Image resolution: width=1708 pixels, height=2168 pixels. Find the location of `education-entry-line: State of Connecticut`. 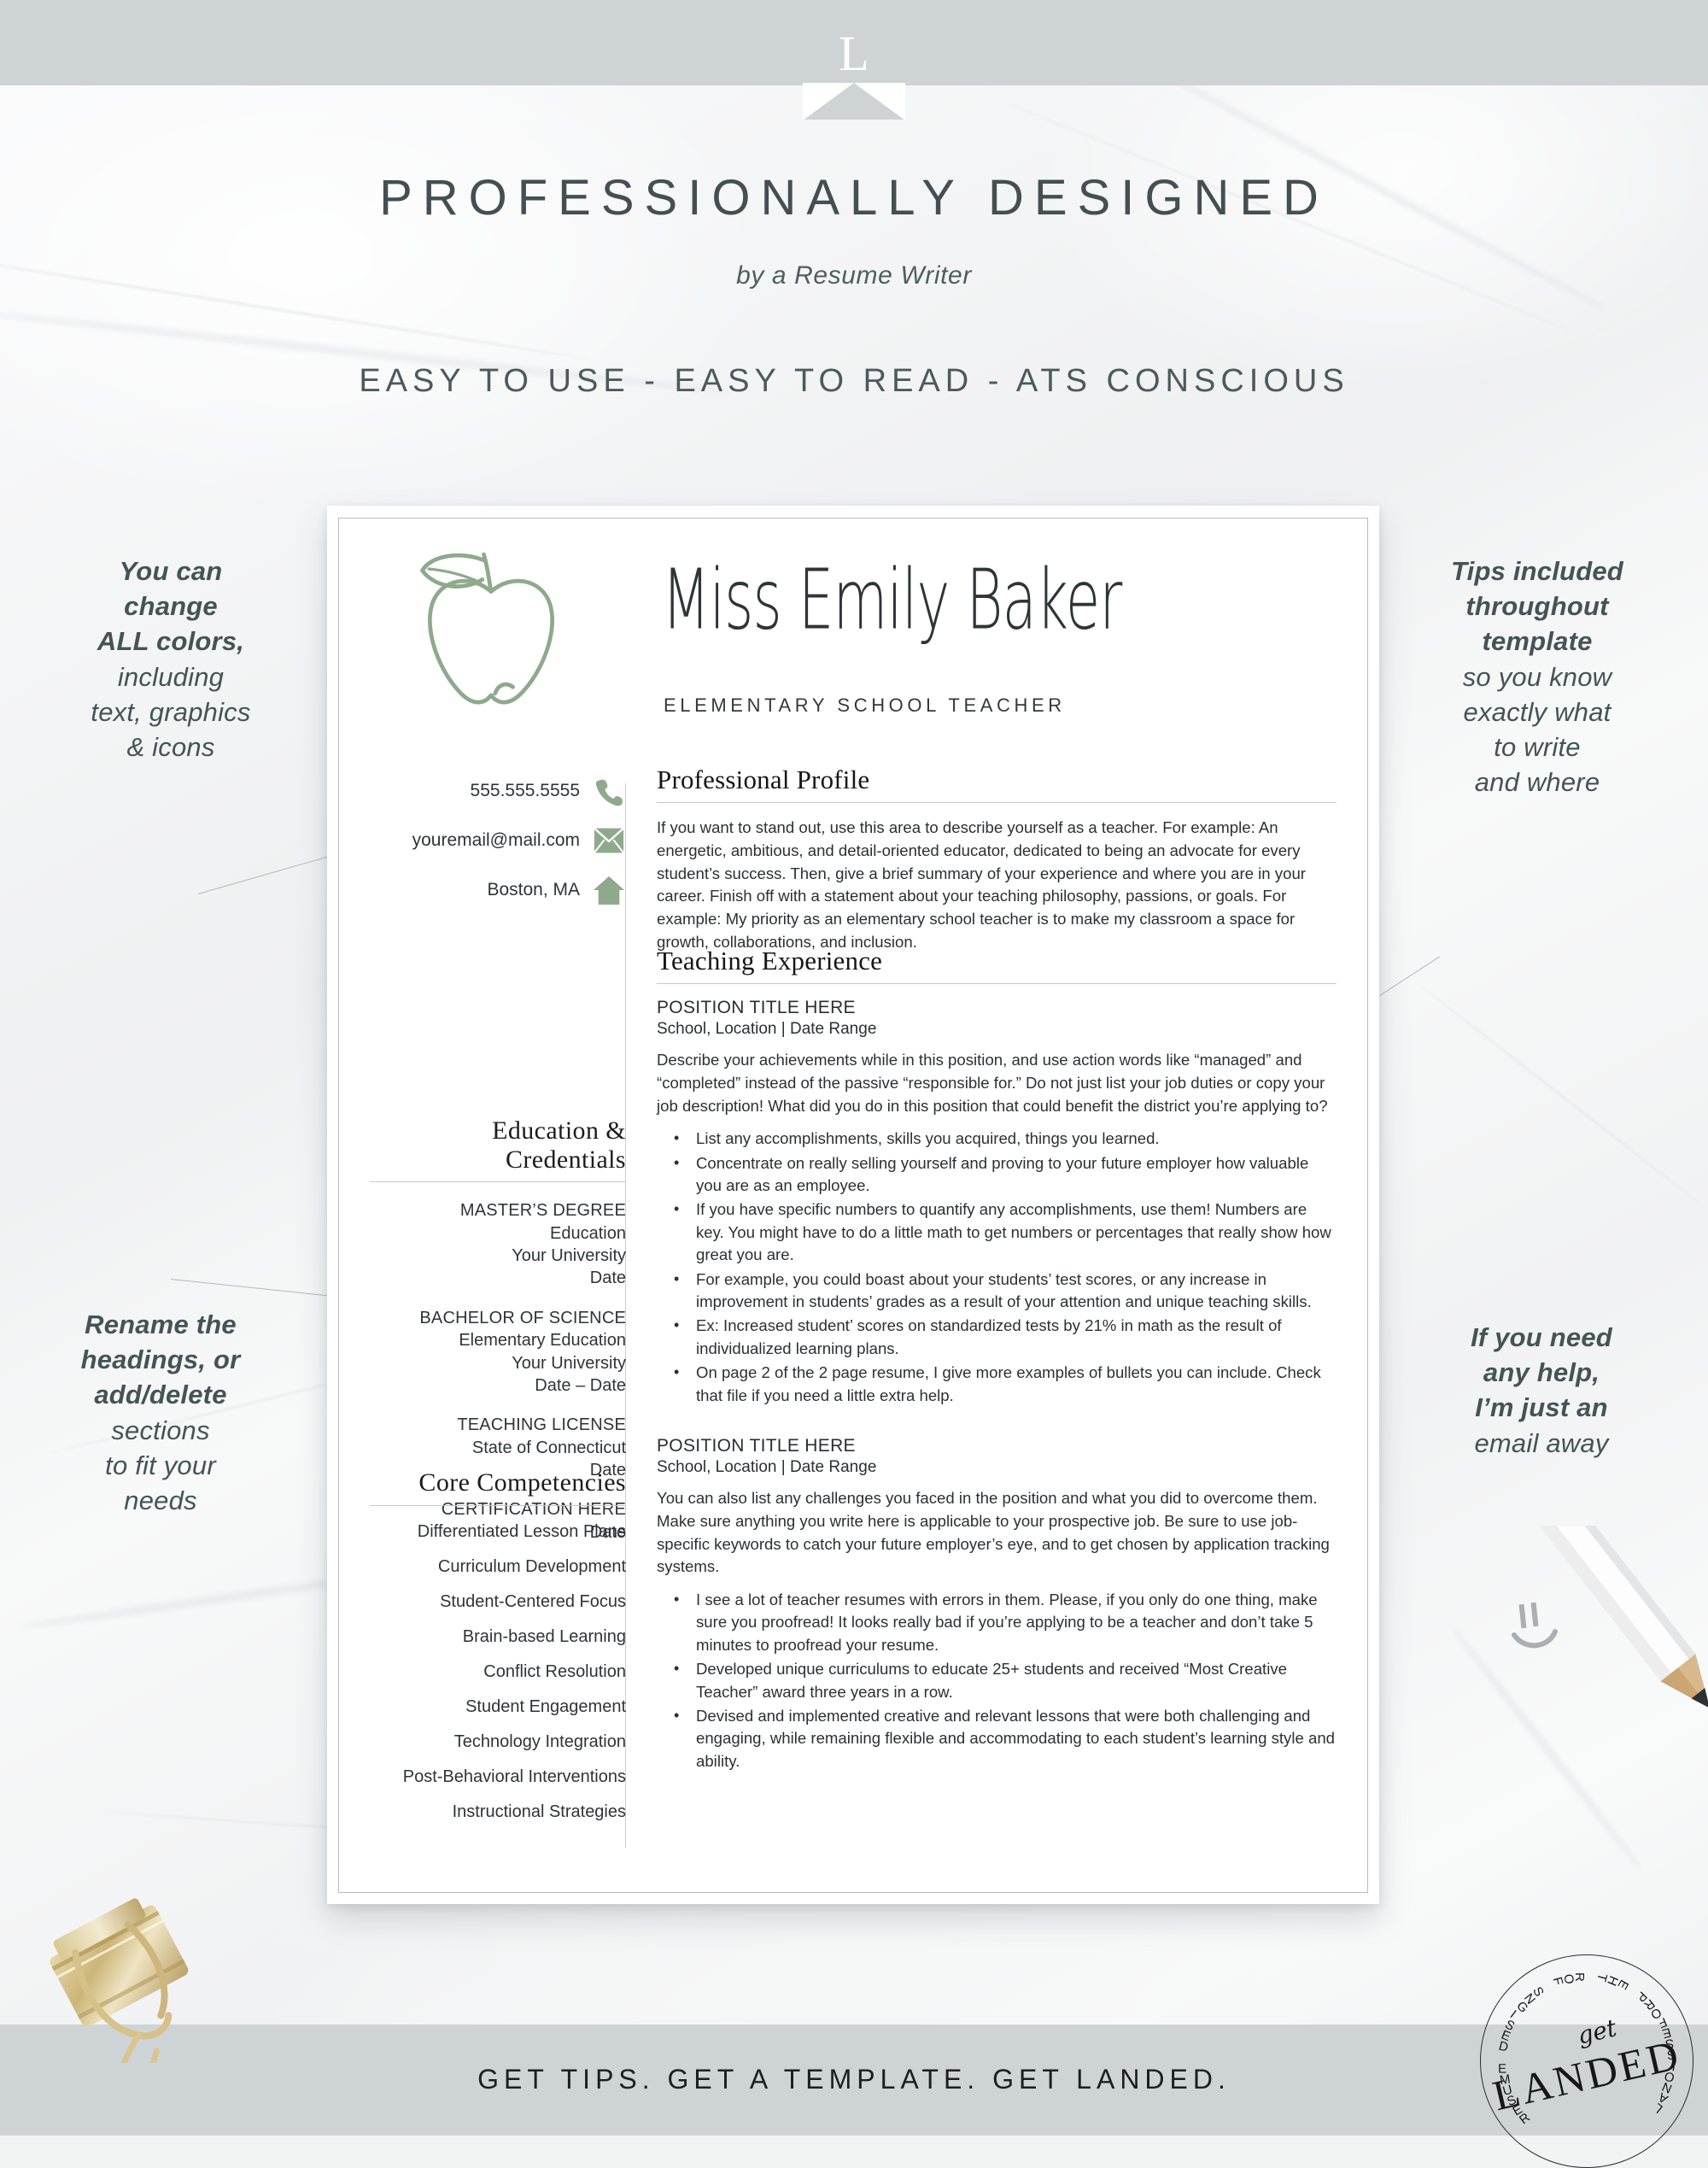

education-entry-line: State of Connecticut is located at coordinates (548, 1447).